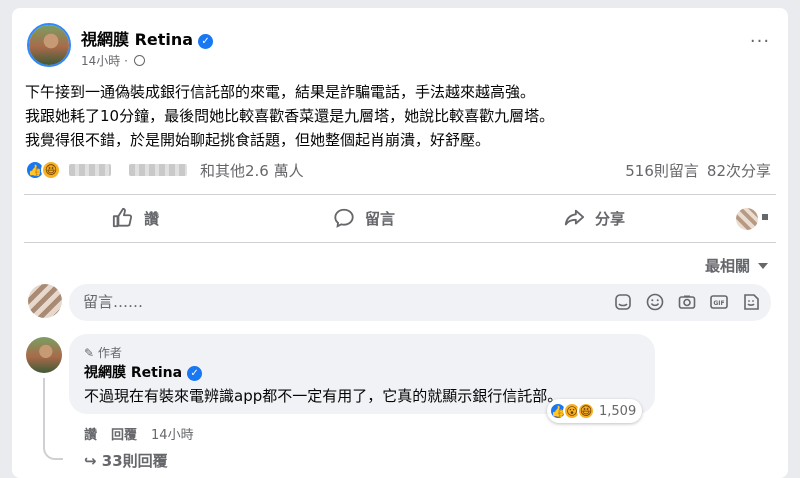  I want to click on post-timestamp: 14小時 ·, so click(113, 60).